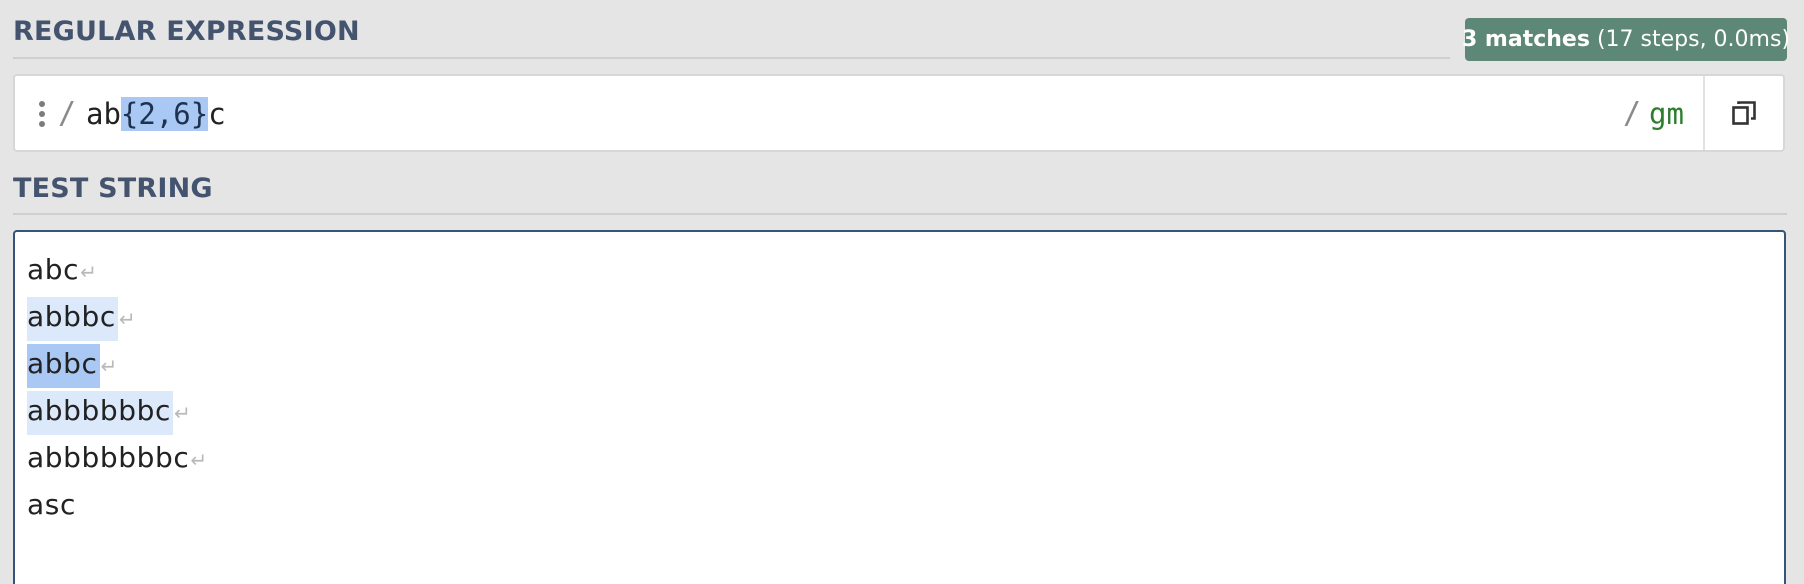 This screenshot has height=584, width=1804. I want to click on copy-icon, so click(1744, 113).